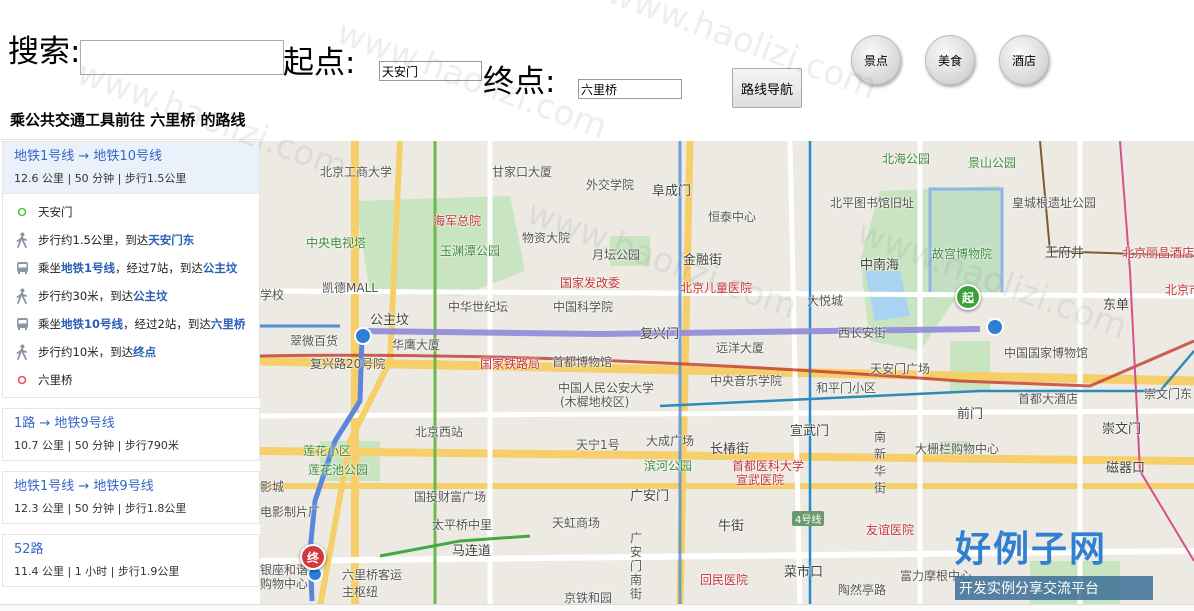 The width and height of the screenshot is (1194, 611). Describe the element at coordinates (510, 364) in the screenshot. I see `map-label: 国家铁路局` at that location.